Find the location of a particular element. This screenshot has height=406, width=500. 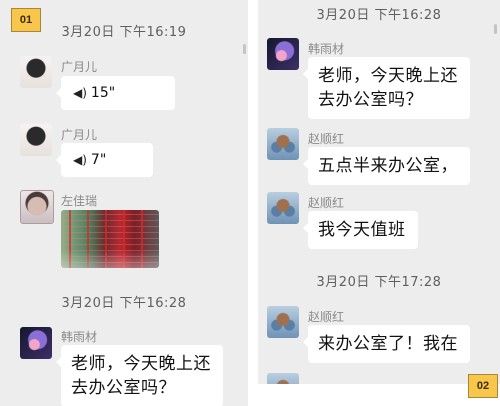

text-message: 五点半来办公室， is located at coordinates (386, 166).